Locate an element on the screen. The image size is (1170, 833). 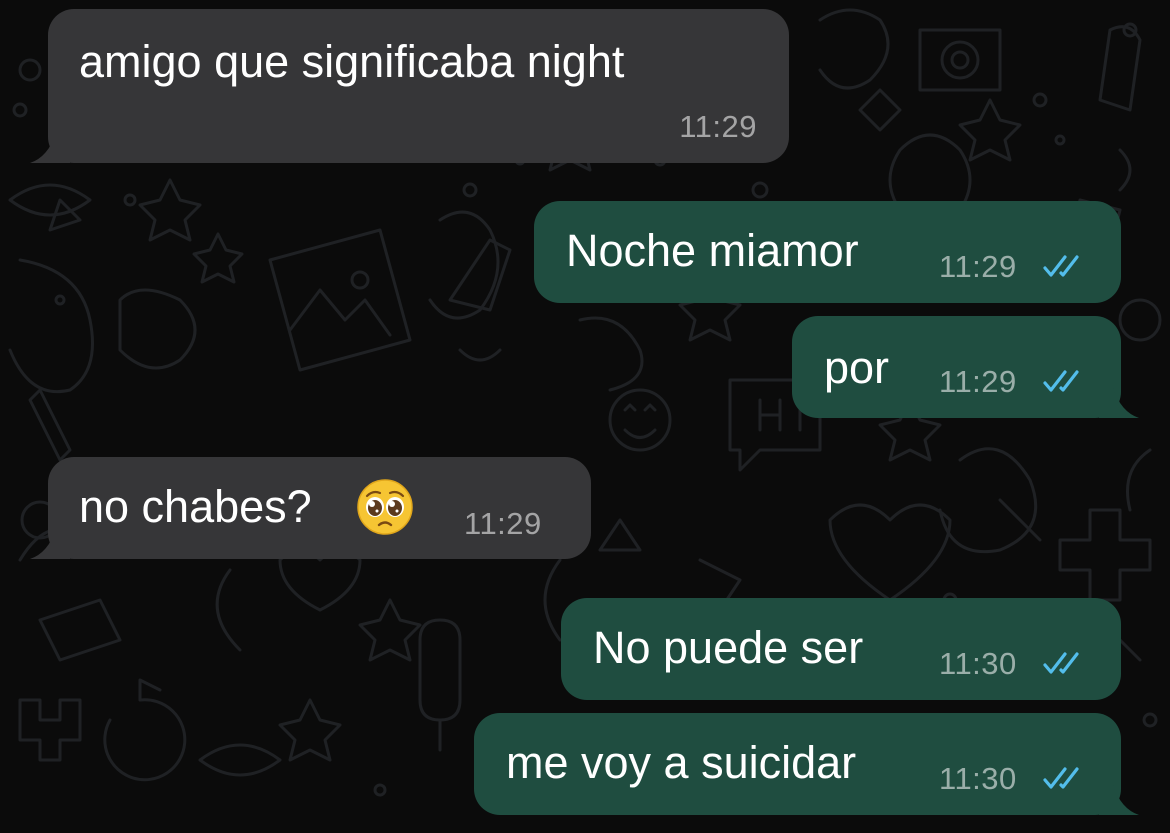
message-bubble-outgoing: me voy a suicidar 11:30 is located at coordinates (806, 764).